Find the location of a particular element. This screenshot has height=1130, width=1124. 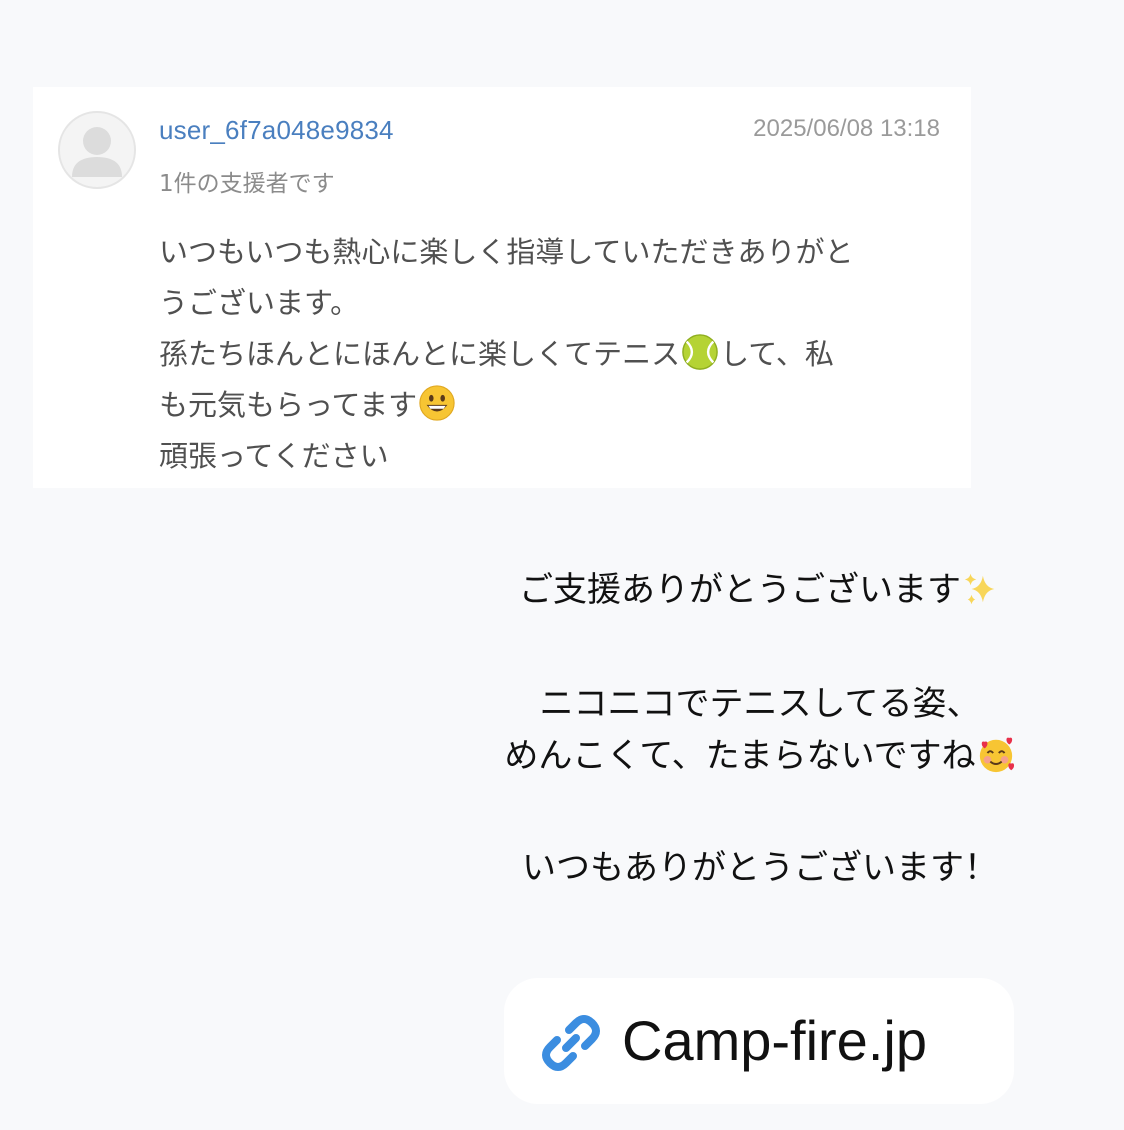

message-line: 頑張ってください is located at coordinates (274, 456).